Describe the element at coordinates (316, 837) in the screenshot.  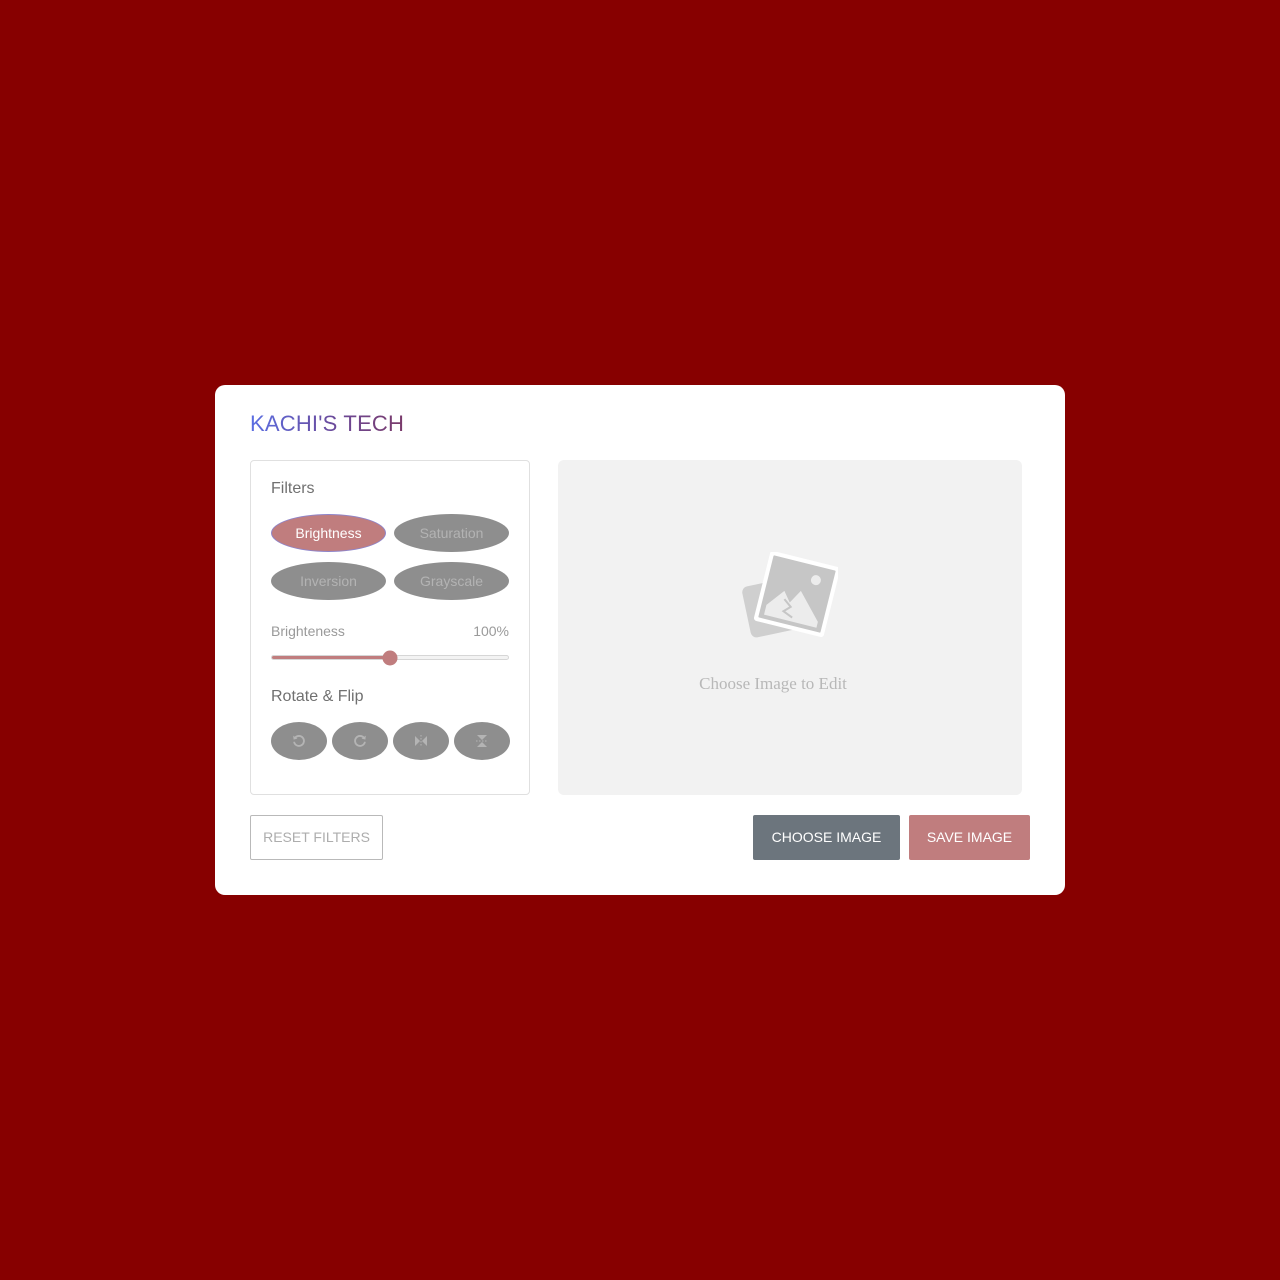
I see `reset-filters-button: RESET FILTERS` at that location.